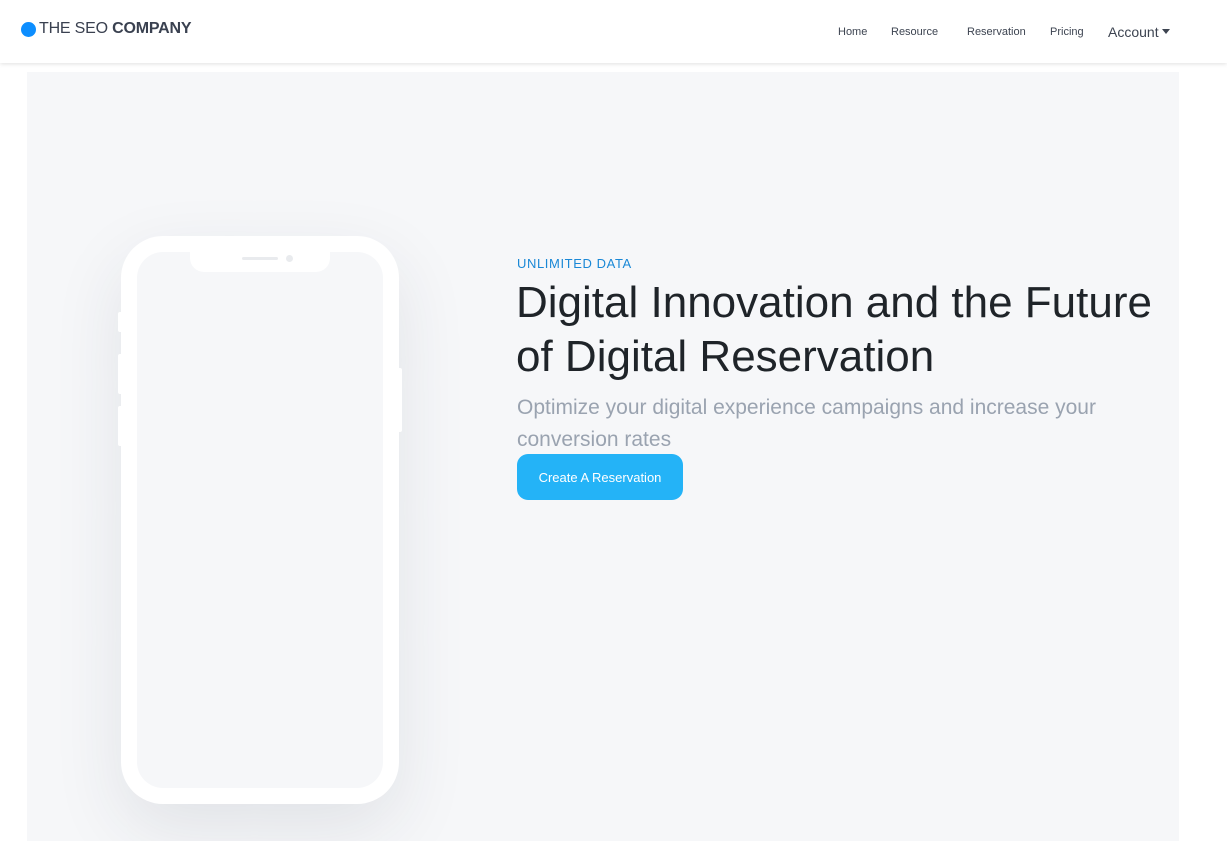 The image size is (1227, 841). I want to click on phone-speaker, so click(260, 258).